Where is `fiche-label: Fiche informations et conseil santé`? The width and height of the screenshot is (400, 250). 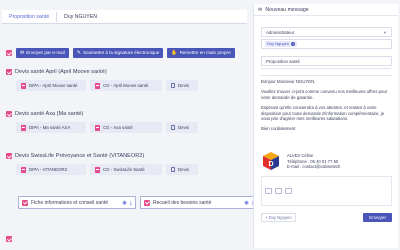 fiche-label: Fiche informations et conseil santé is located at coordinates (69, 202).